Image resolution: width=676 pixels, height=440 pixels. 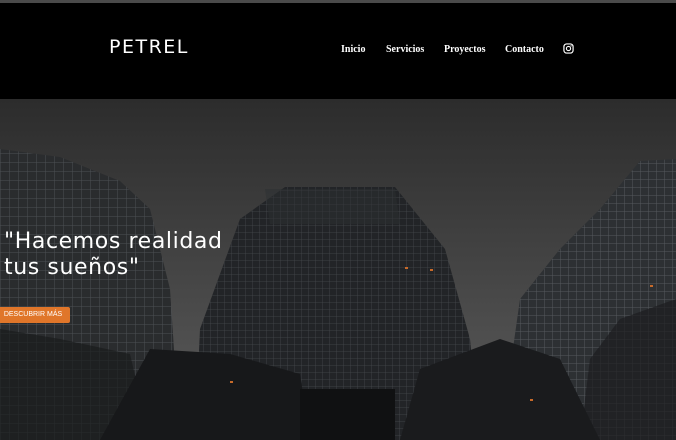 What do you see at coordinates (35, 315) in the screenshot?
I see `descubrir-mas-button: DESCUBRIR MÁS` at bounding box center [35, 315].